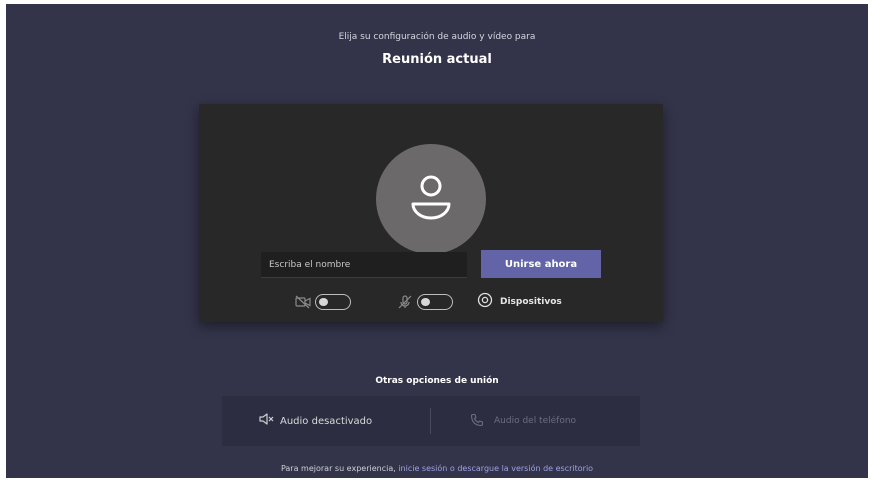 The height and width of the screenshot is (481, 873). I want to click on other-options-title: Otras opciones de unión, so click(437, 381).